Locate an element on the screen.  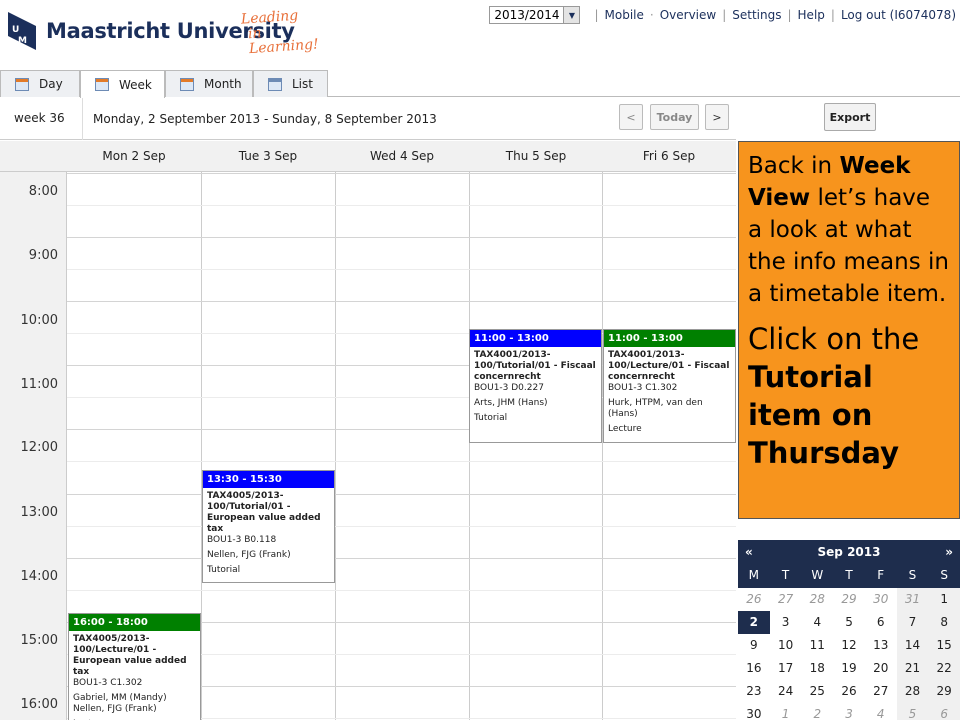
prev-week-button: < is located at coordinates (631, 117).